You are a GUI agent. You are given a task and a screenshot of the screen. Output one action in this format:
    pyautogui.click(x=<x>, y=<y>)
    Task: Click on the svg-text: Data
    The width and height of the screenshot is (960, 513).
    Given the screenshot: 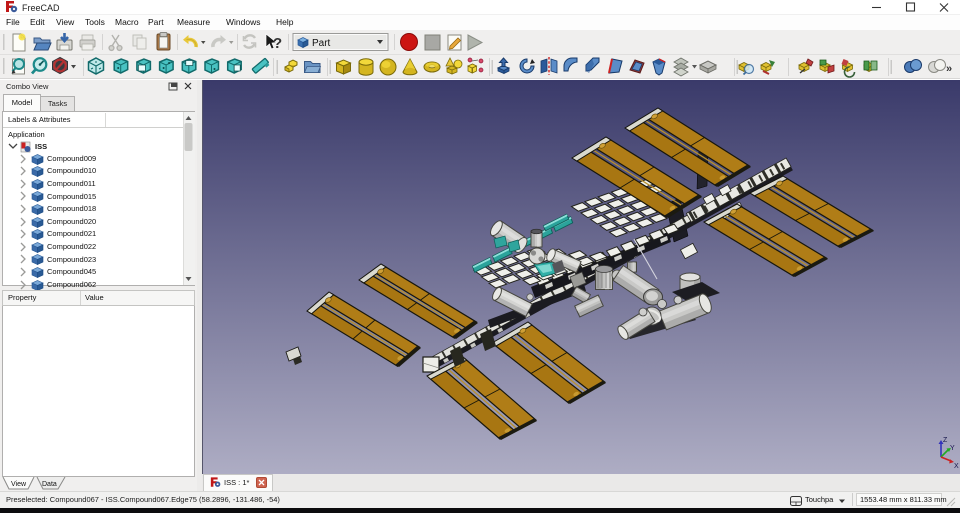 What is the action you would take?
    pyautogui.click(x=49, y=484)
    